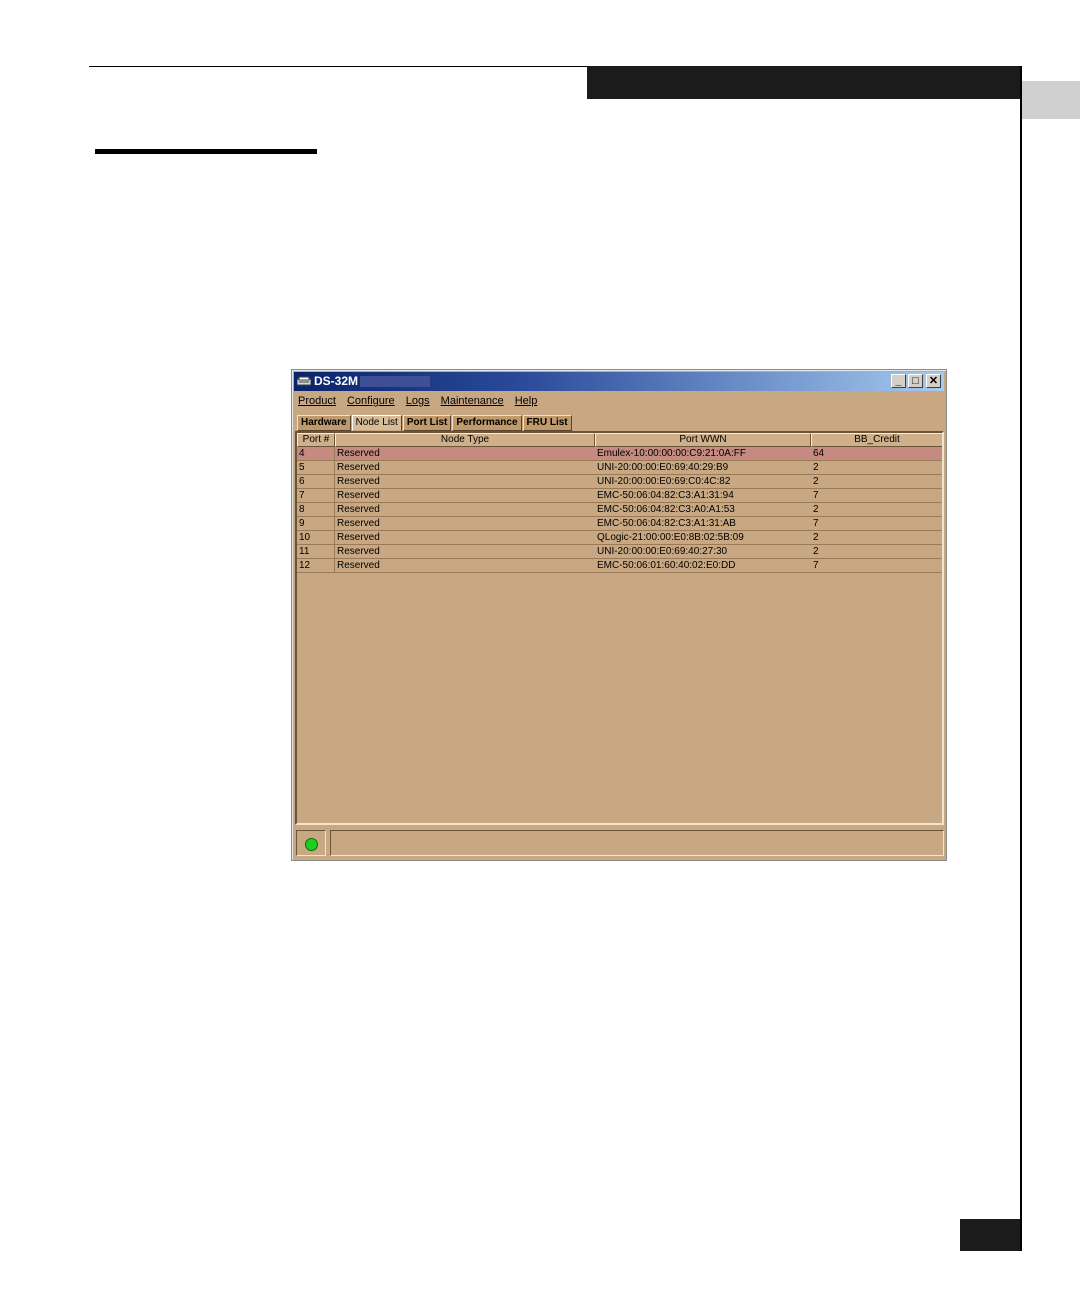  I want to click on chapter-header-bar, so click(804, 82).